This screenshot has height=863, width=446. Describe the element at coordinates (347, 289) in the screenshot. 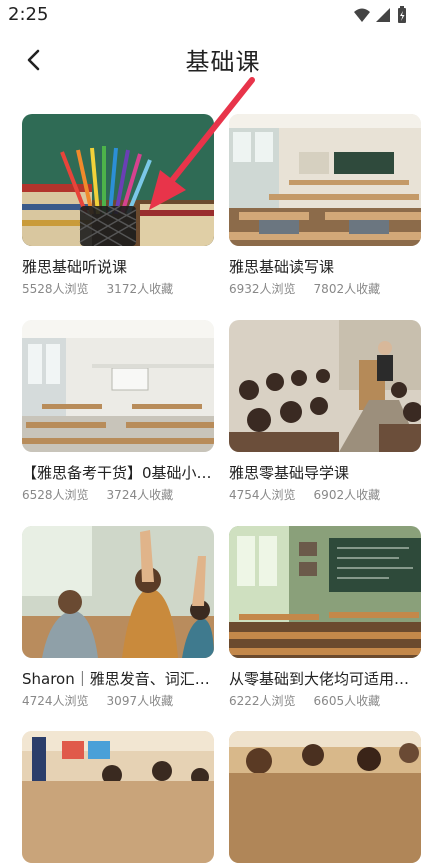

I see `favorite-count: 7802人收藏` at that location.